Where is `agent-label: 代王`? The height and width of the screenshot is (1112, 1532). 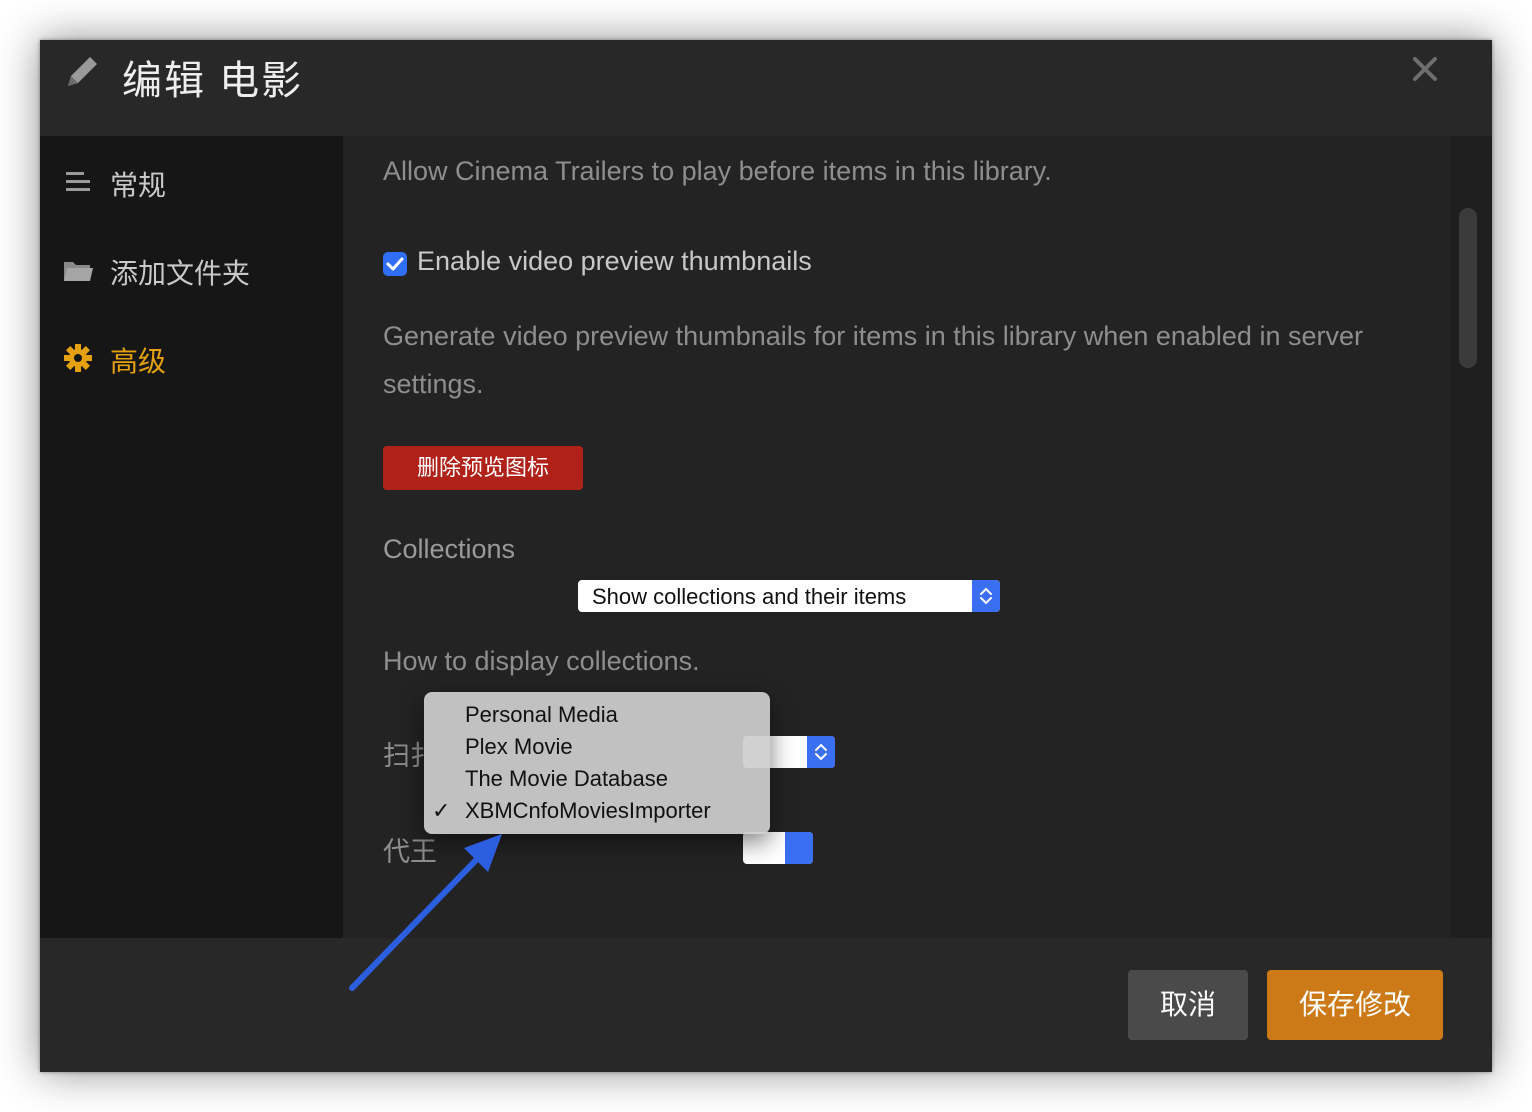
agent-label: 代王 is located at coordinates (410, 852).